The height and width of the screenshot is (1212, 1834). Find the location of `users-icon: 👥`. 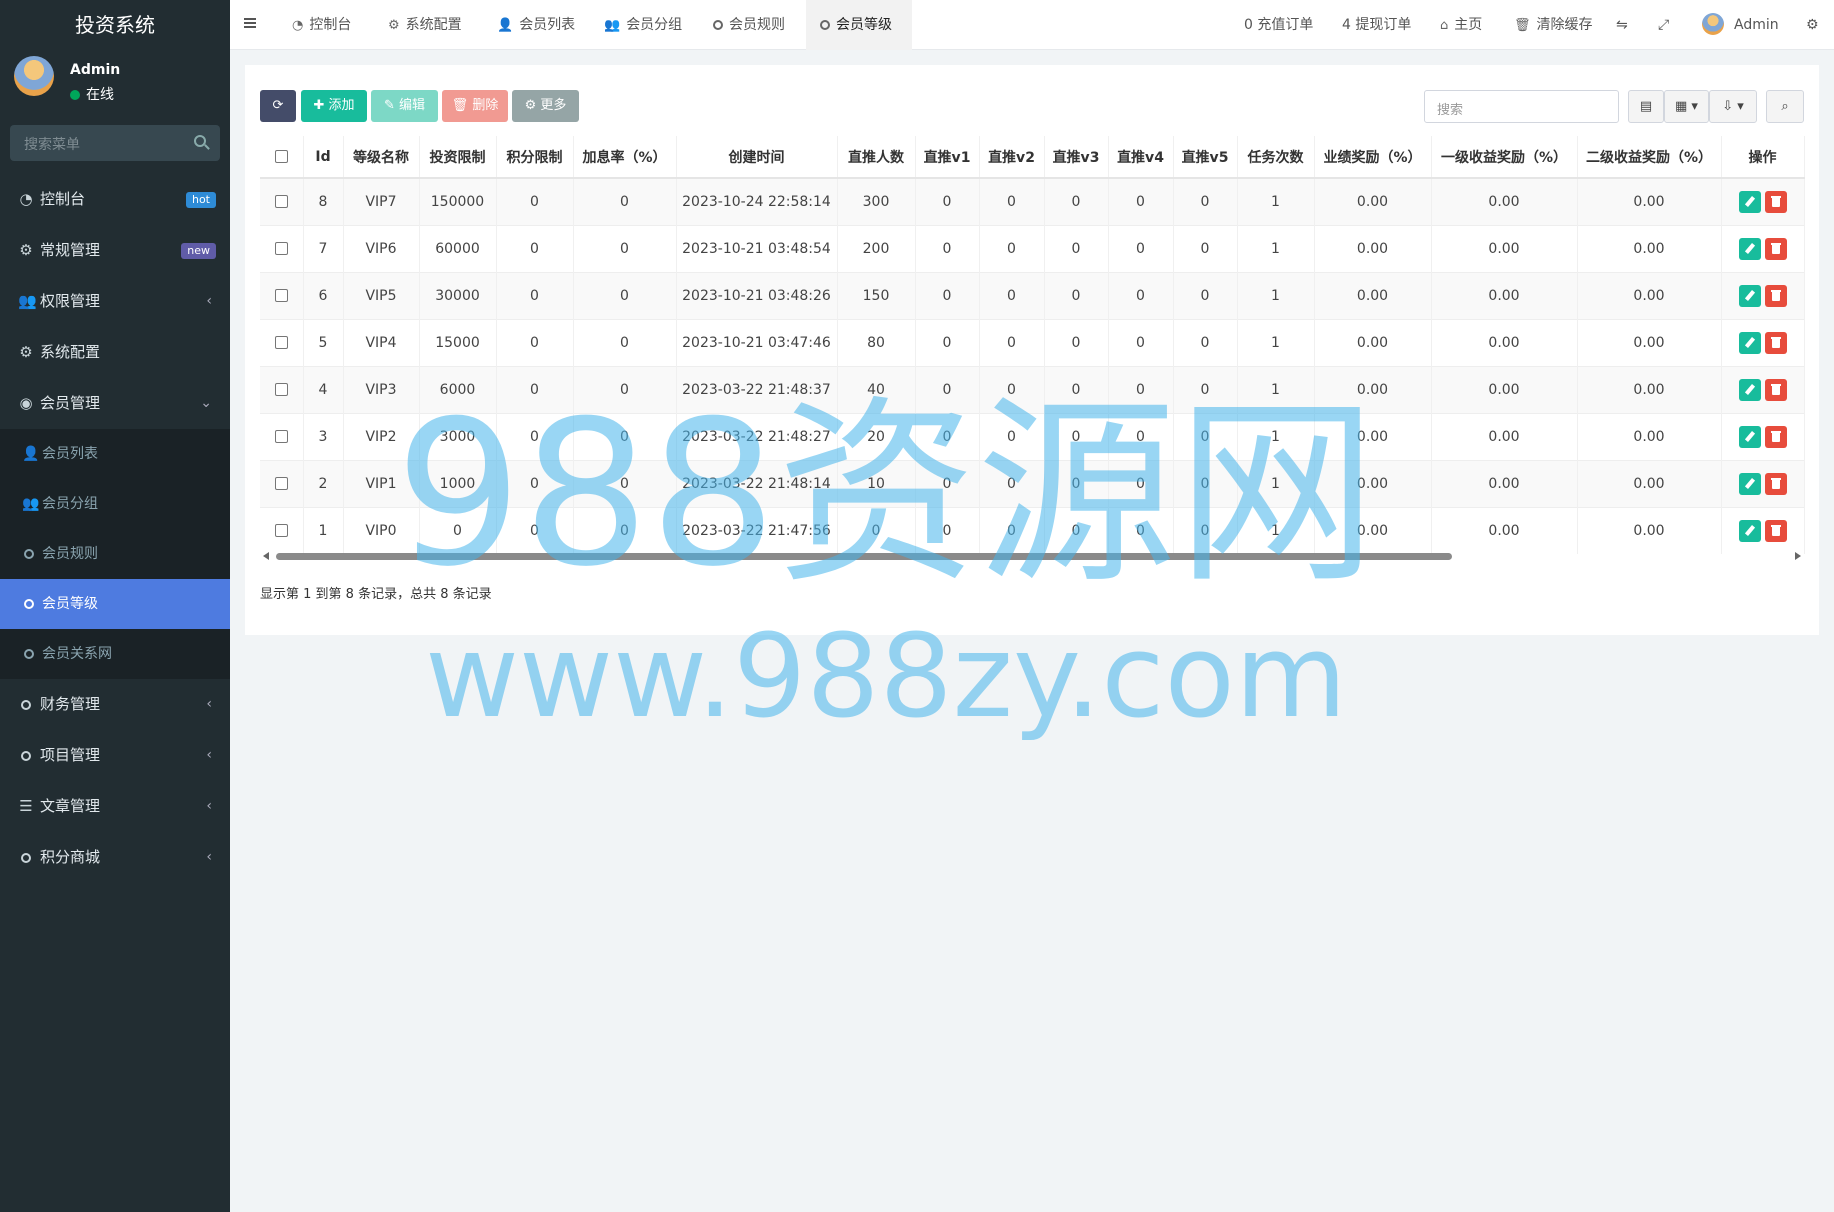

users-icon: 👥 is located at coordinates (612, 25).